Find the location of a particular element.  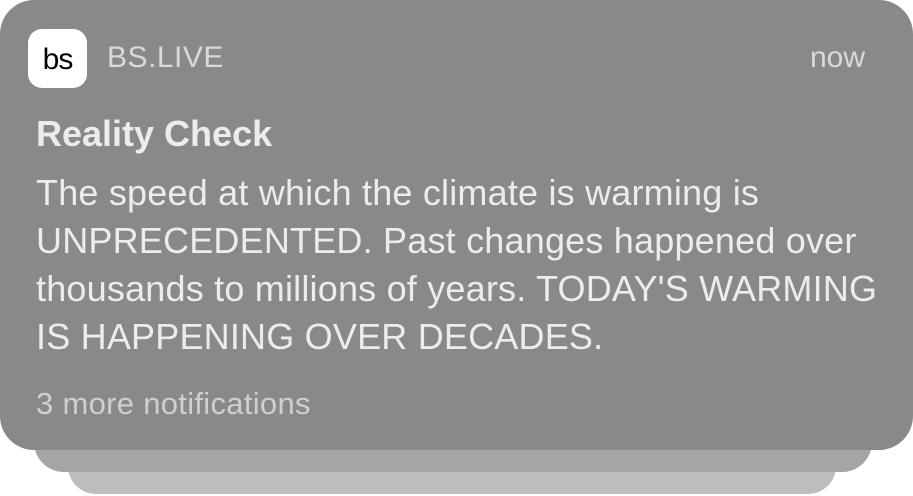

notification-title: Reality Check is located at coordinates (154, 133).